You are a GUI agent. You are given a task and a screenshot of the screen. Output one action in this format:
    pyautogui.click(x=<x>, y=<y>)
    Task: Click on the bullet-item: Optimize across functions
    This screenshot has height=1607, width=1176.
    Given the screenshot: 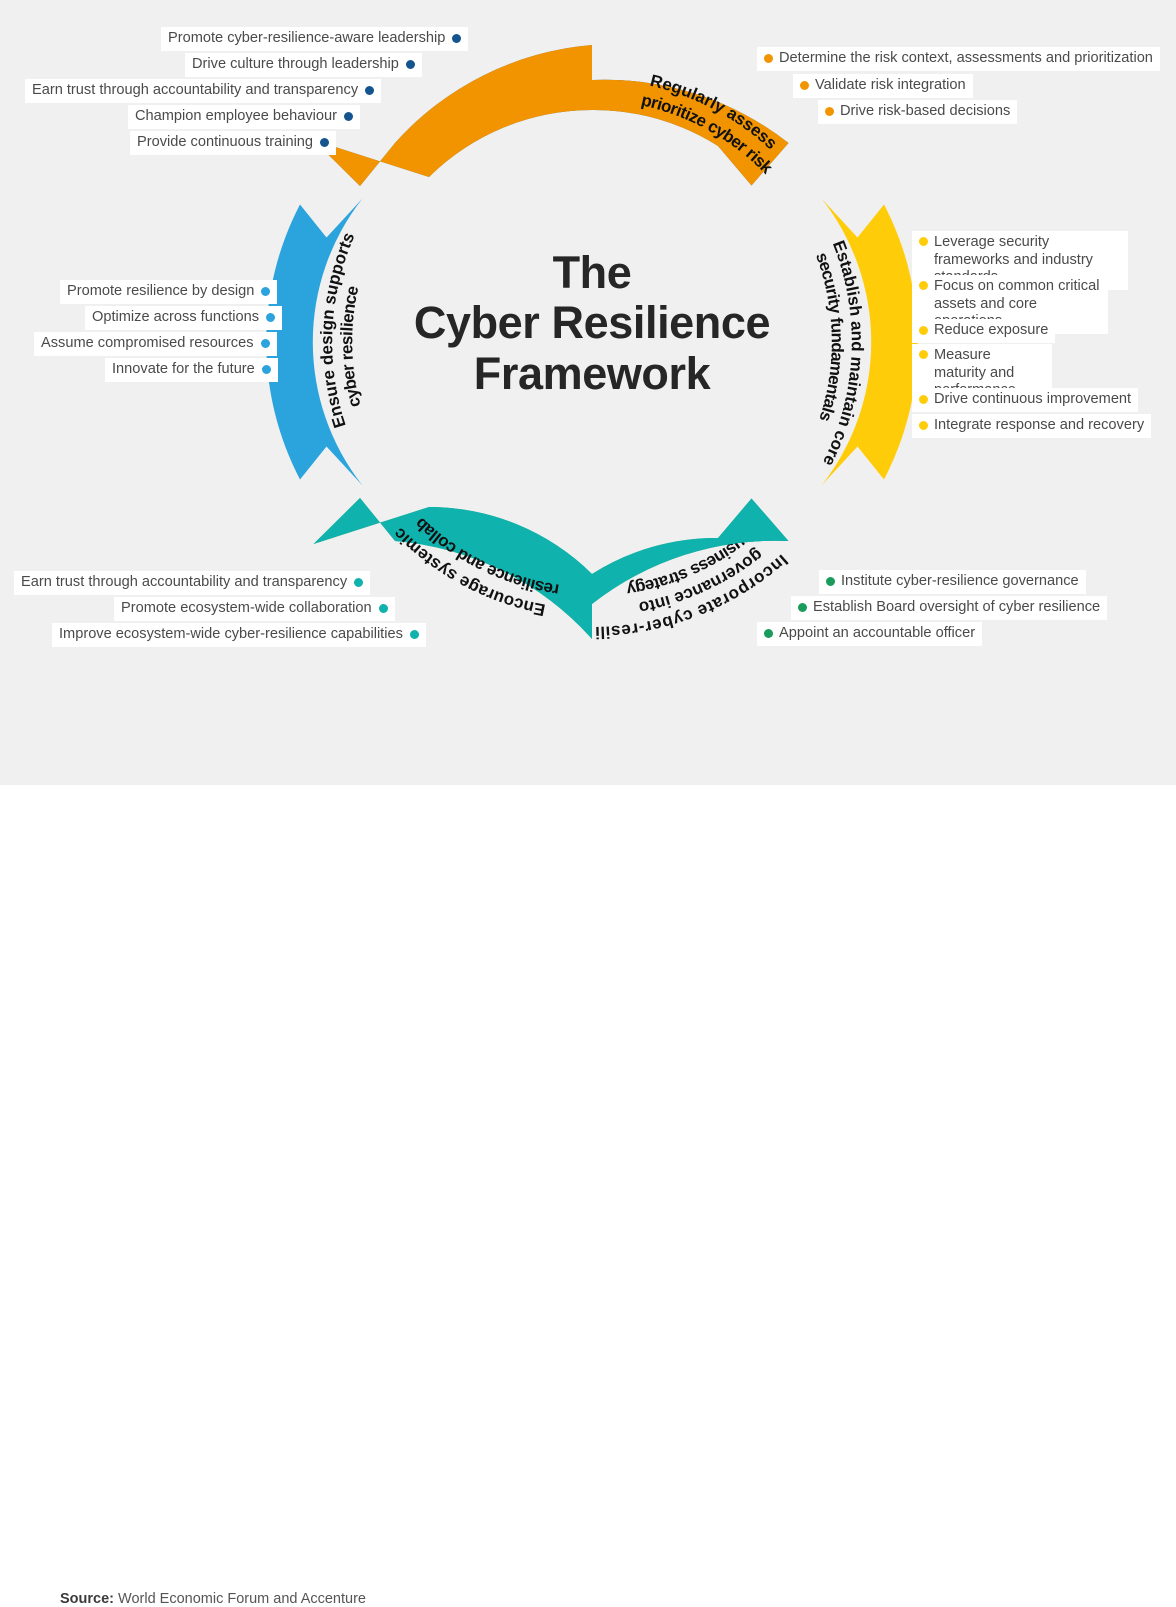 What is the action you would take?
    pyautogui.click(x=184, y=318)
    